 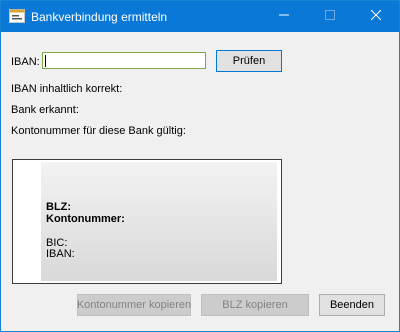 I want to click on title-bar: Bankverbindung ermitteln, so click(x=200, y=16).